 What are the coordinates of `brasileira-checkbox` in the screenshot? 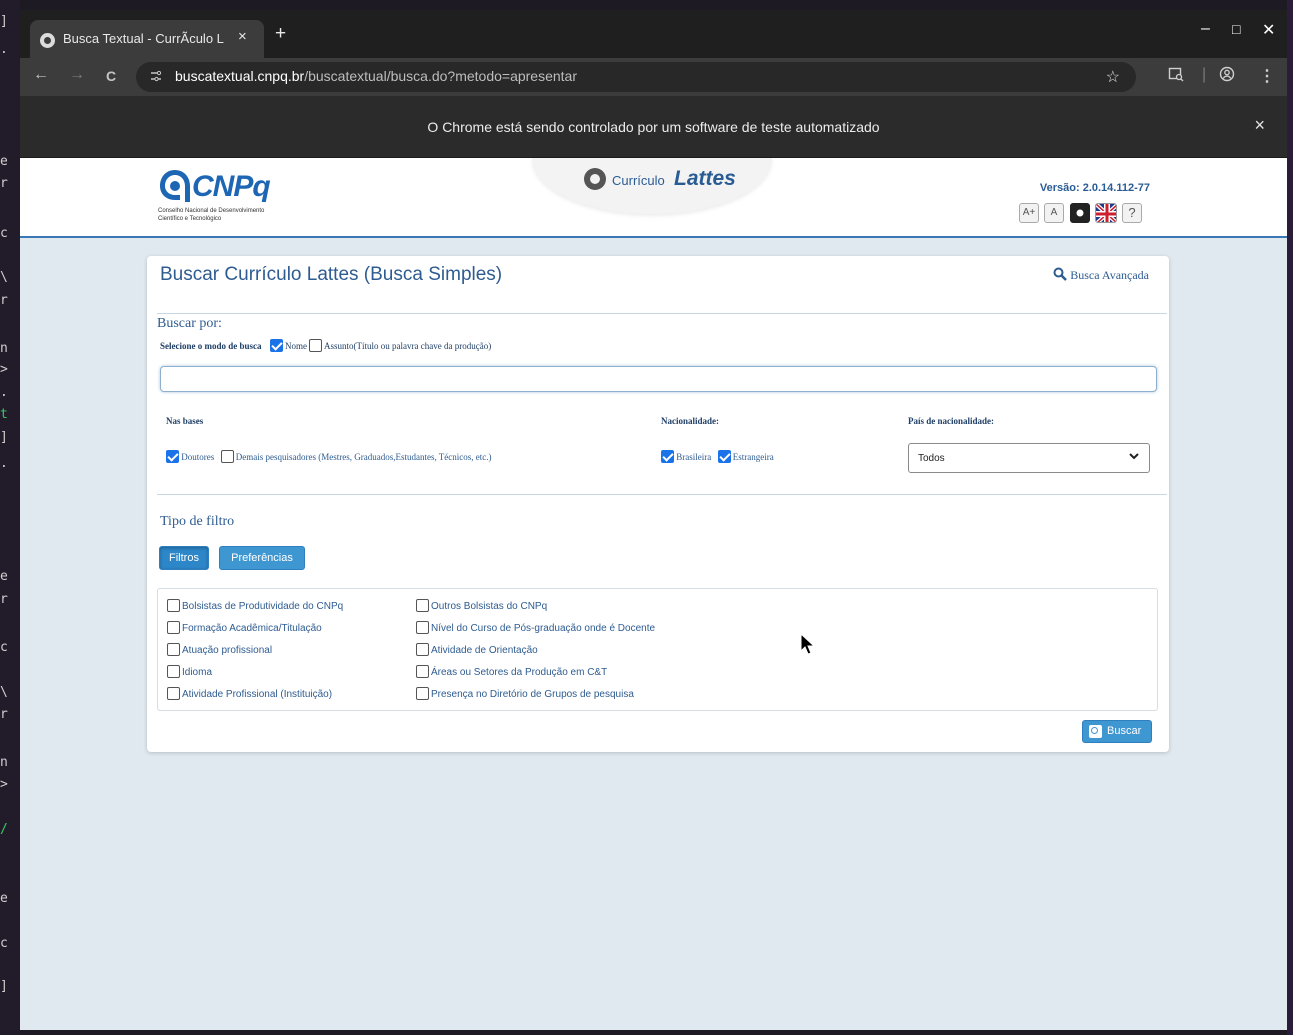 It's located at (667, 456).